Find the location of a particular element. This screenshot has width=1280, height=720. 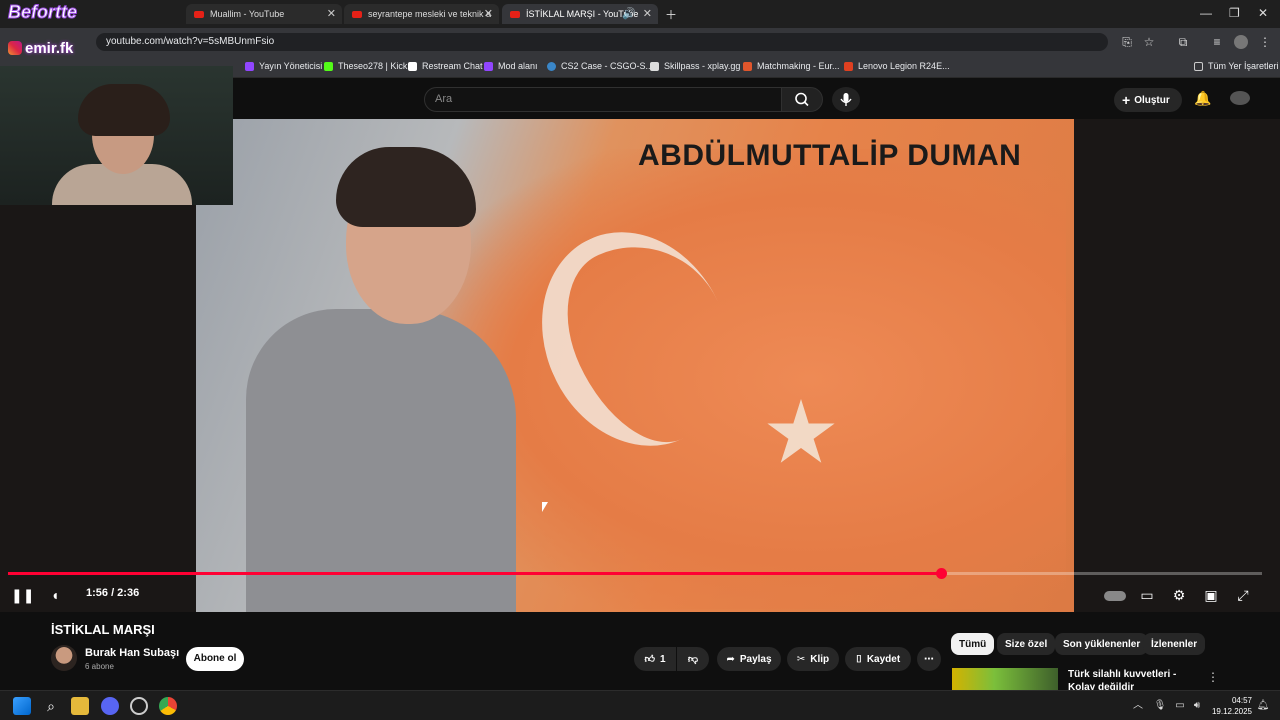

speaker-icon: 🔊 is located at coordinates (629, 13).